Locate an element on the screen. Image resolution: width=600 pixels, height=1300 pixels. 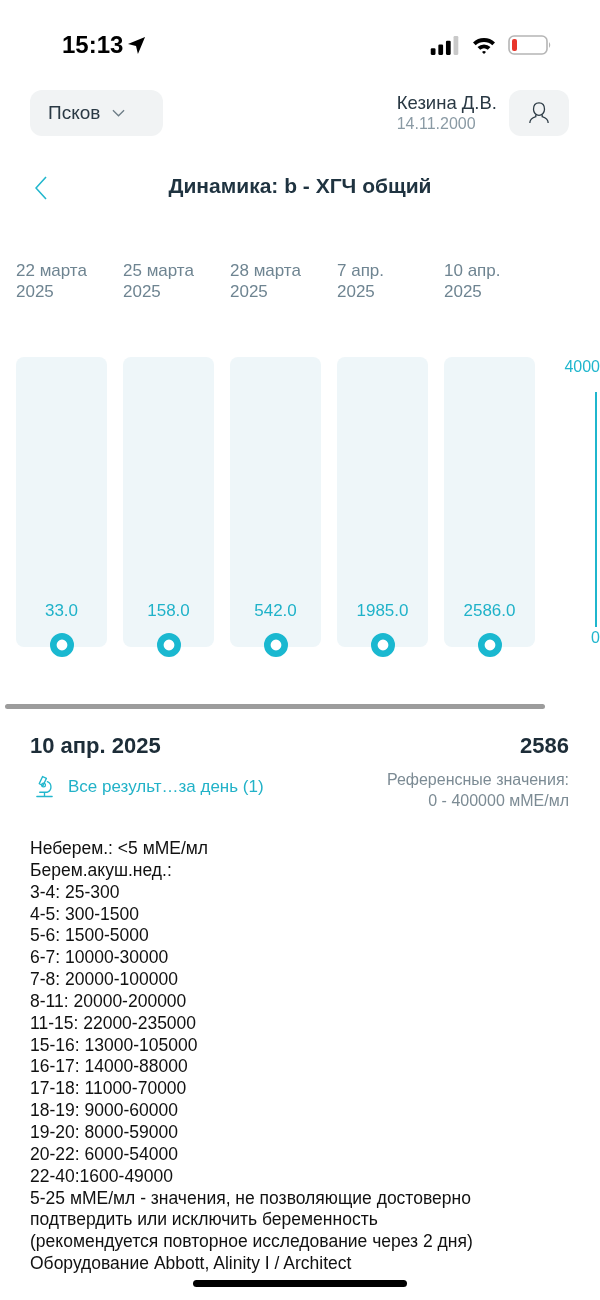
profile-button is located at coordinates (539, 113).